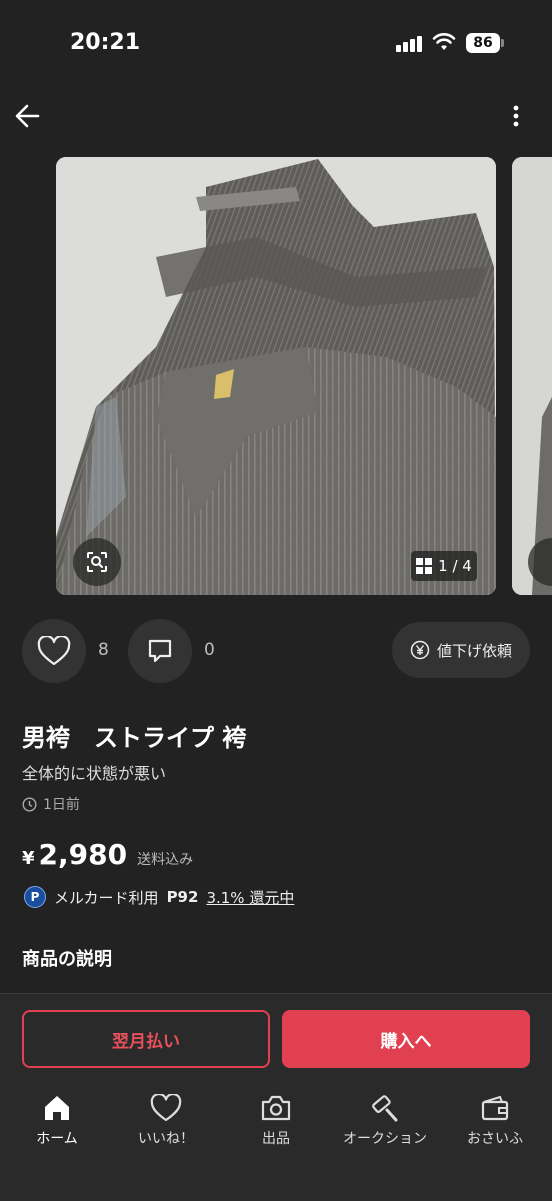  What do you see at coordinates (250, 897) in the screenshot?
I see `points-rate-link: 3.1% 還元中` at bounding box center [250, 897].